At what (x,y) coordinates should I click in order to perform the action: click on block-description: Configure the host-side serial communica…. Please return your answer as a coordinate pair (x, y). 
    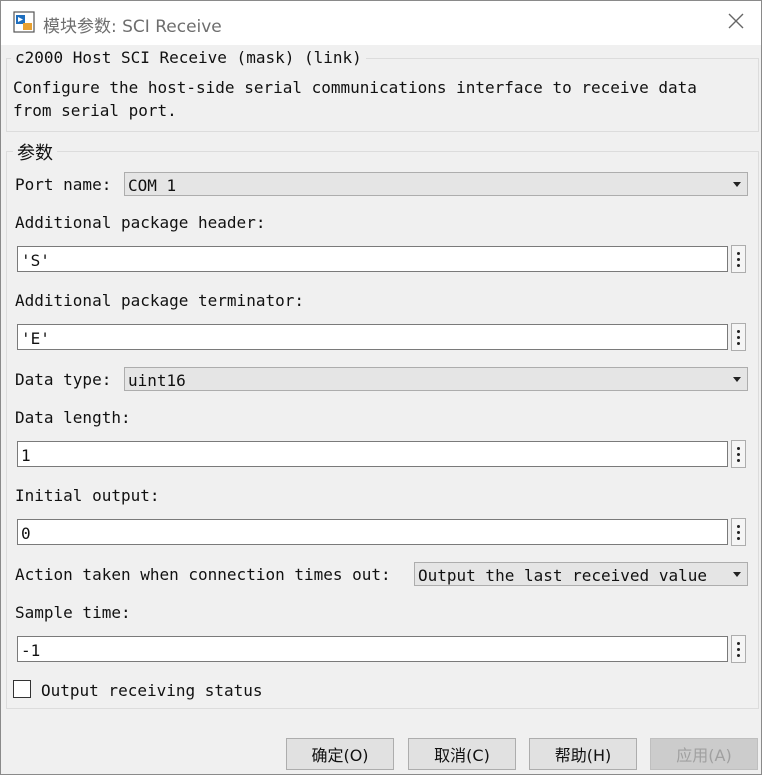
    Looking at the image, I should click on (355, 99).